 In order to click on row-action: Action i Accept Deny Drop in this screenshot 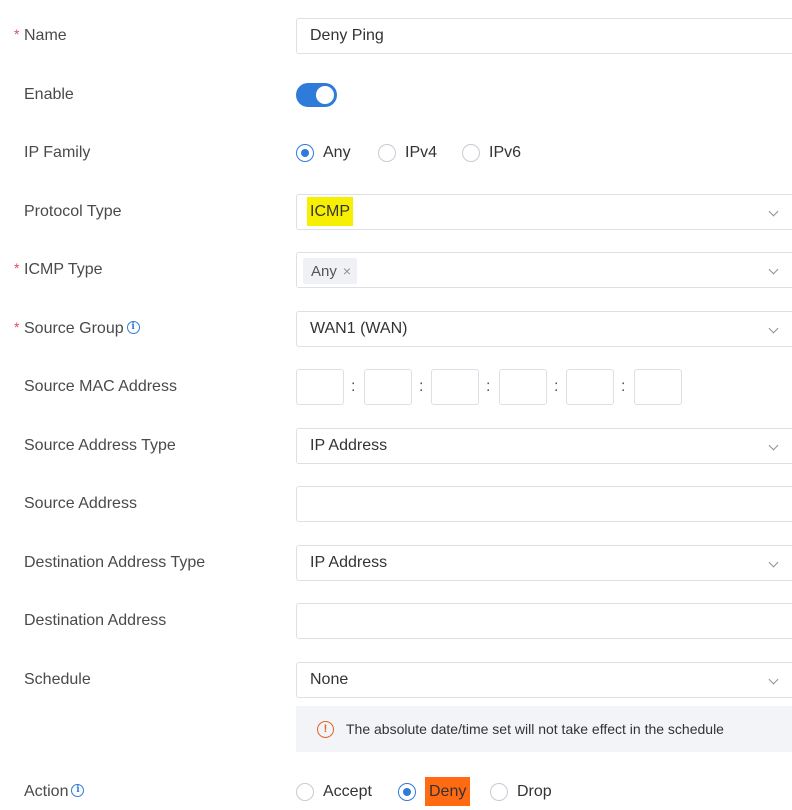, I will do `click(396, 792)`.